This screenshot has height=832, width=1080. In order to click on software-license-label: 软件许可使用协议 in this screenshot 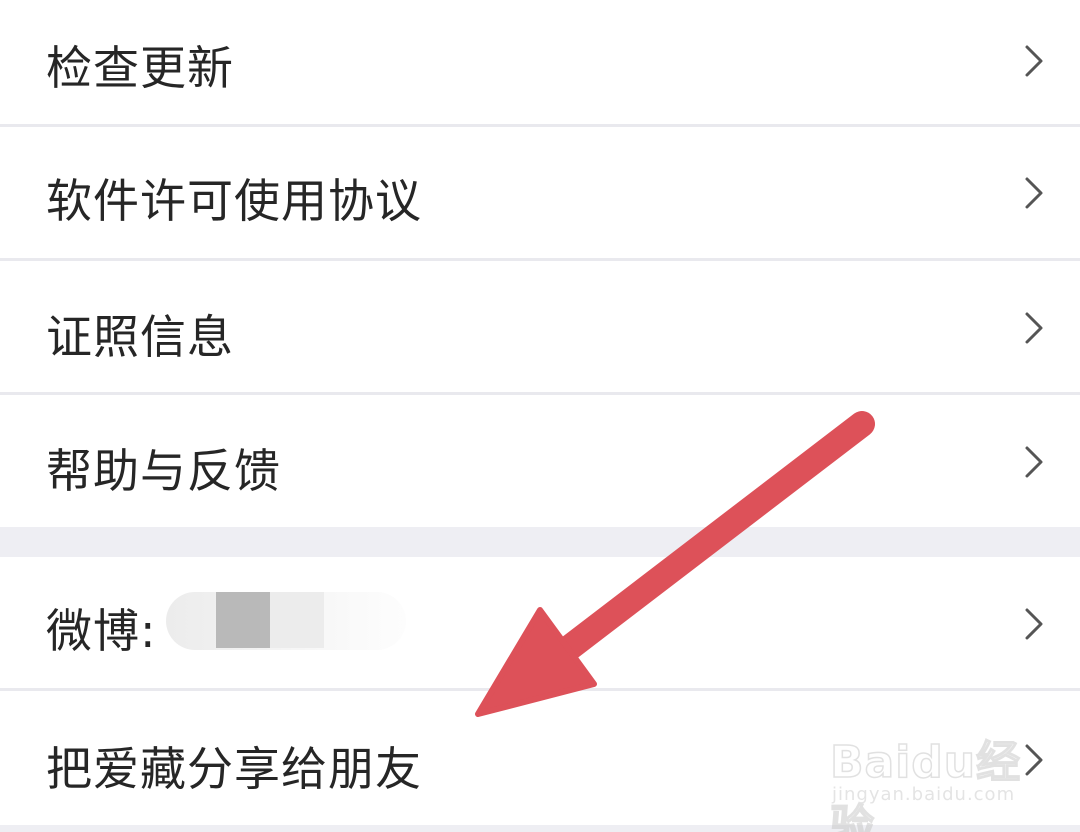, I will do `click(234, 201)`.